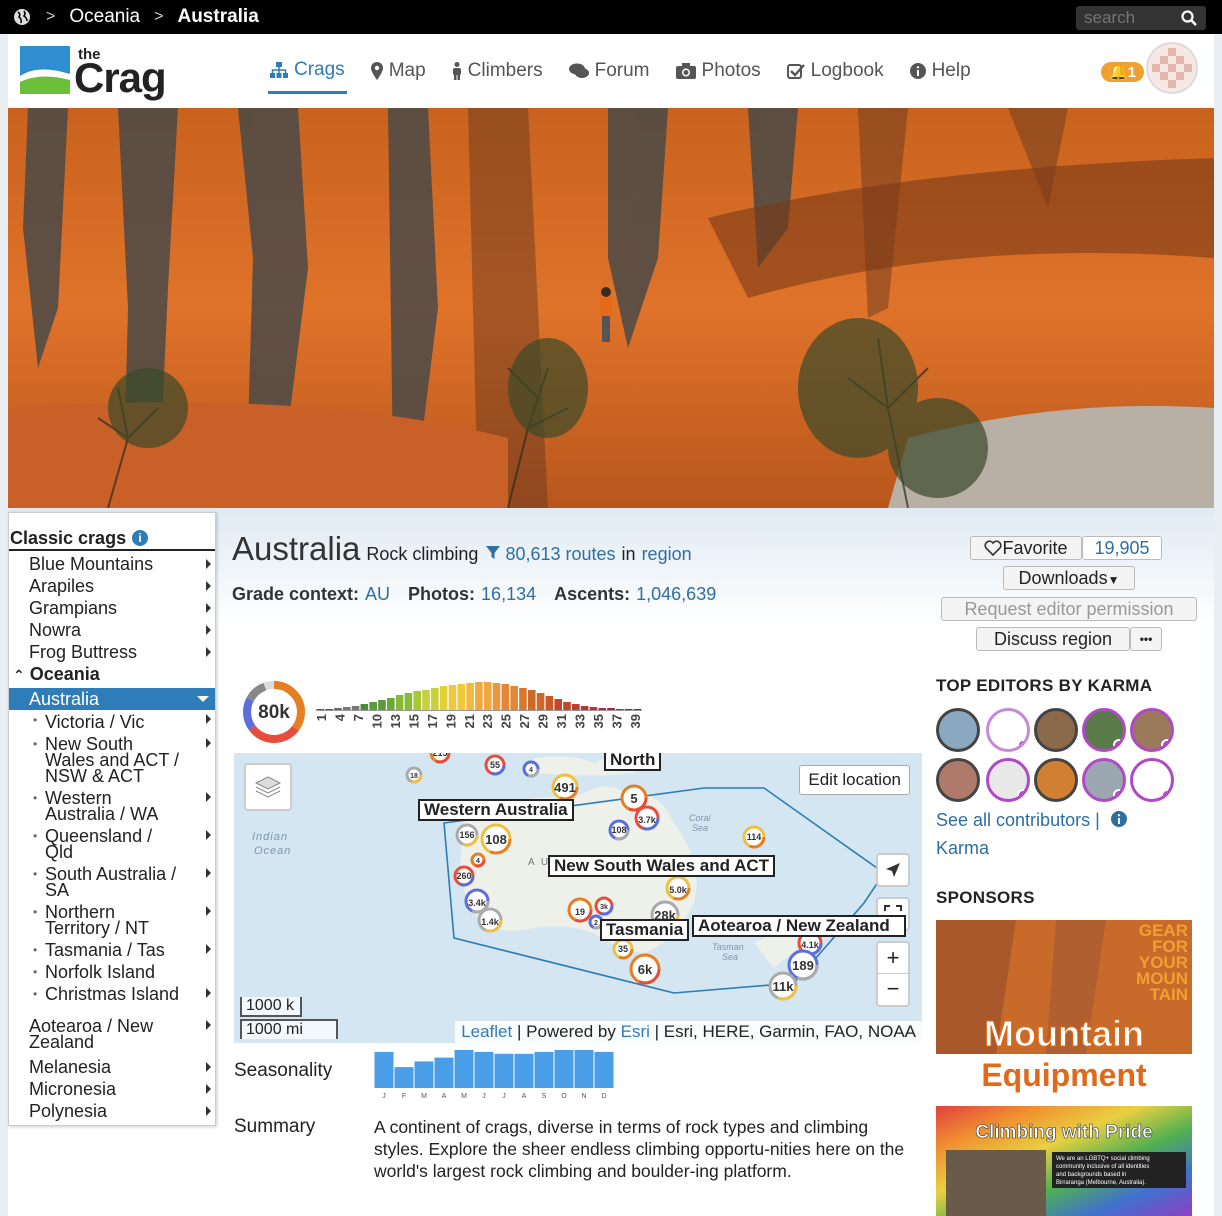 This screenshot has height=1216, width=1222. I want to click on map-label-wa: Western Australia, so click(496, 810).